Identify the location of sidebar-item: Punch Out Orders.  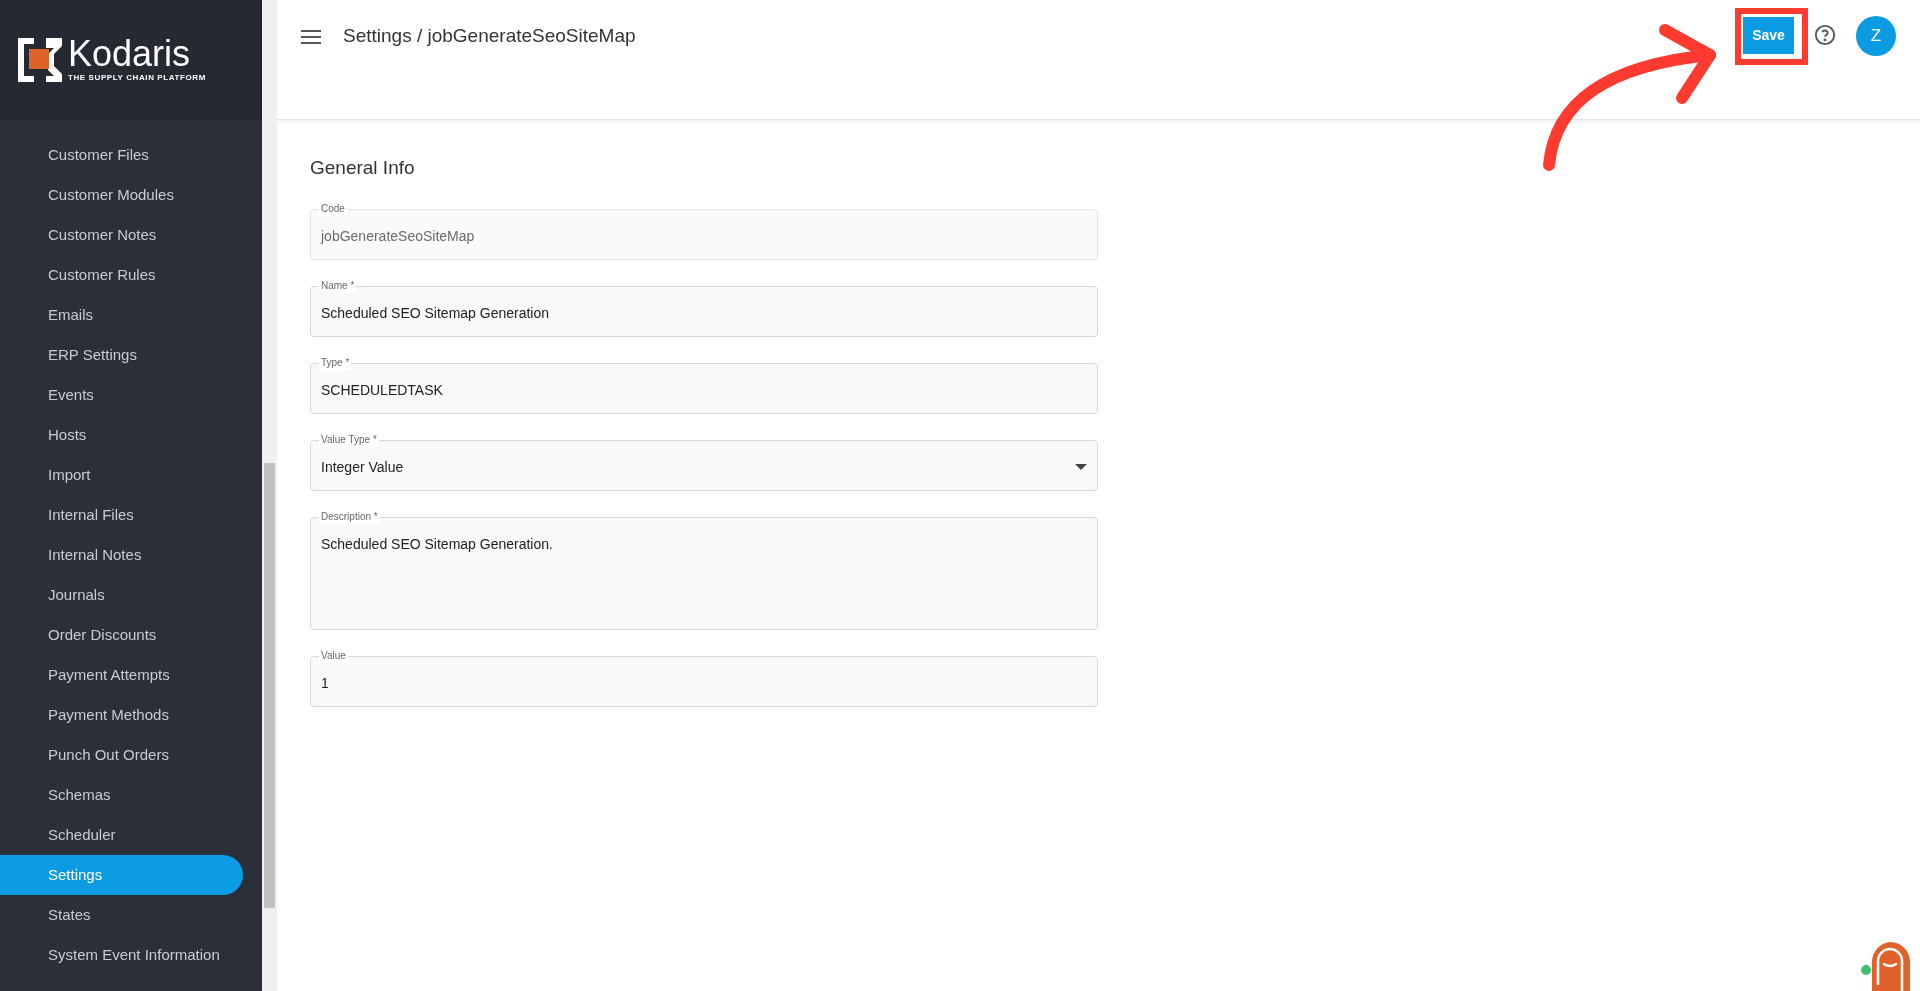
(121, 755).